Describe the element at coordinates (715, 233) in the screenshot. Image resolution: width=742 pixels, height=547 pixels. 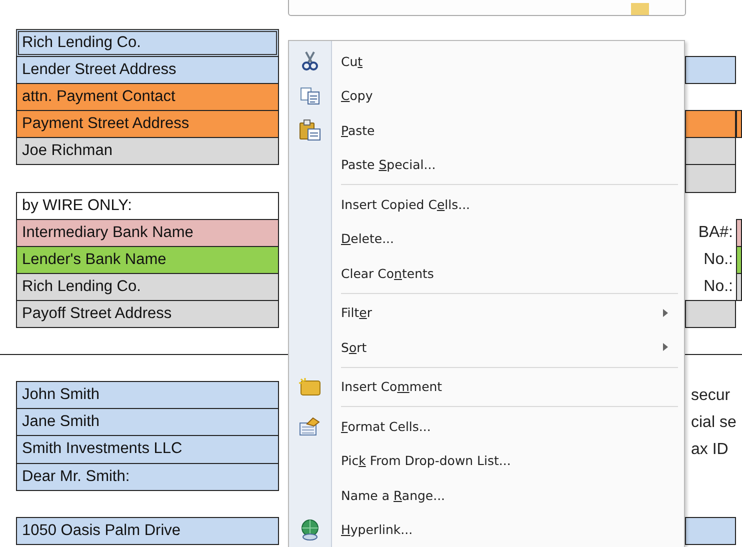
I see `field-label: BA#:` at that location.